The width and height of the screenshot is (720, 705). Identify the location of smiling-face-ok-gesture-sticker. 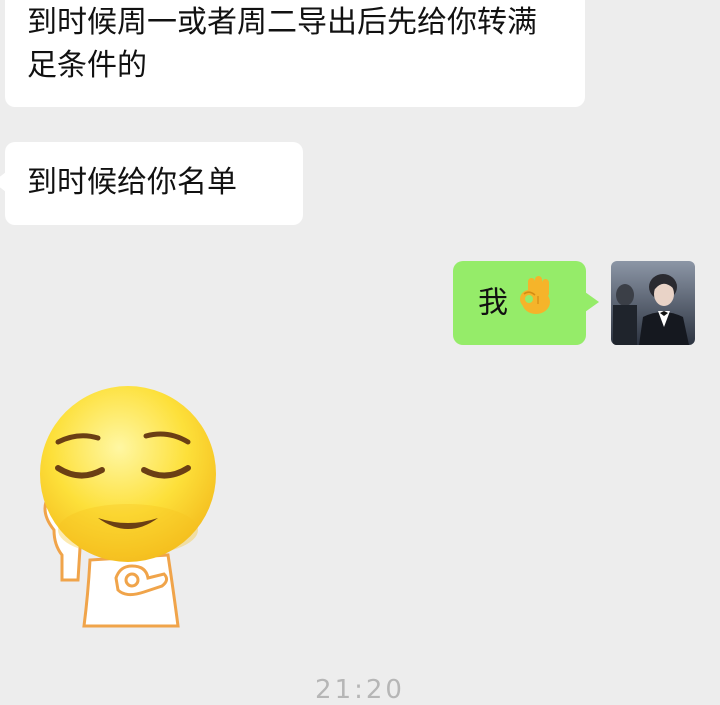
(128, 505).